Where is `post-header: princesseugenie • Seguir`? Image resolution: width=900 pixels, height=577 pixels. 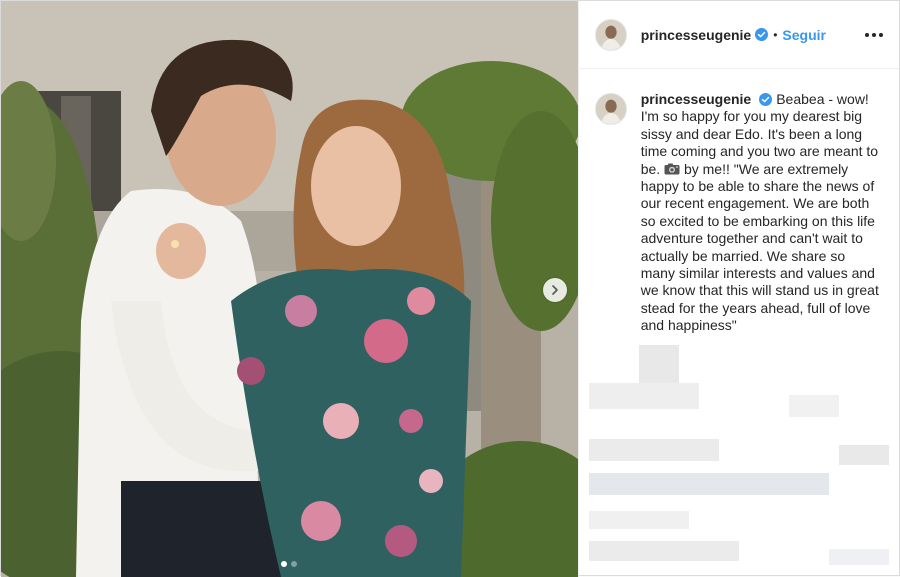
post-header: princesseugenie • Seguir is located at coordinates (738, 35).